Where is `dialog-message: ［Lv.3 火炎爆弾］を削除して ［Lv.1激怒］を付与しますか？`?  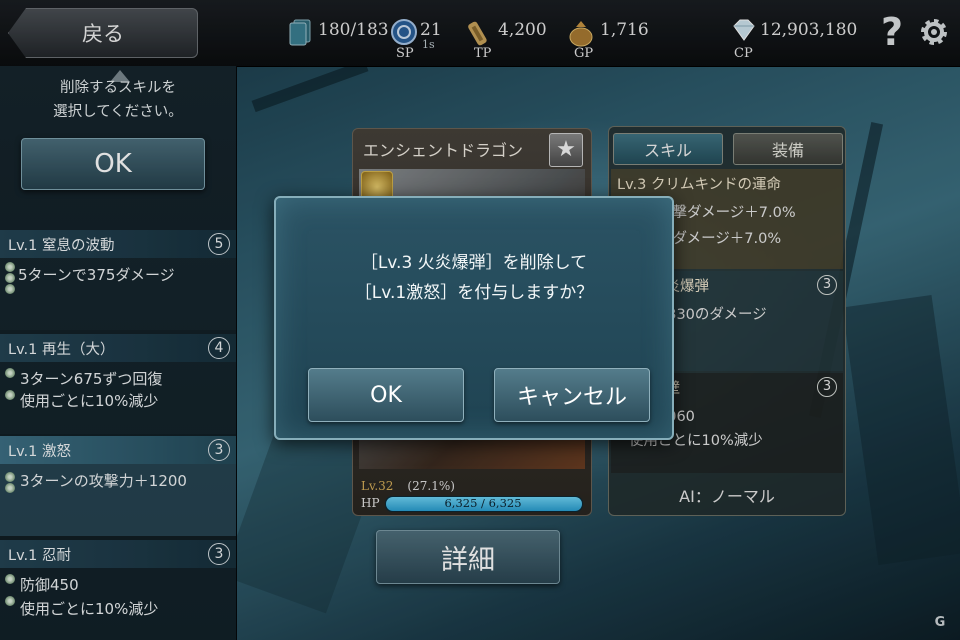 dialog-message: ［Lv.3 火炎爆弾］を削除して ［Lv.1激怒］を付与しますか？ is located at coordinates (474, 278).